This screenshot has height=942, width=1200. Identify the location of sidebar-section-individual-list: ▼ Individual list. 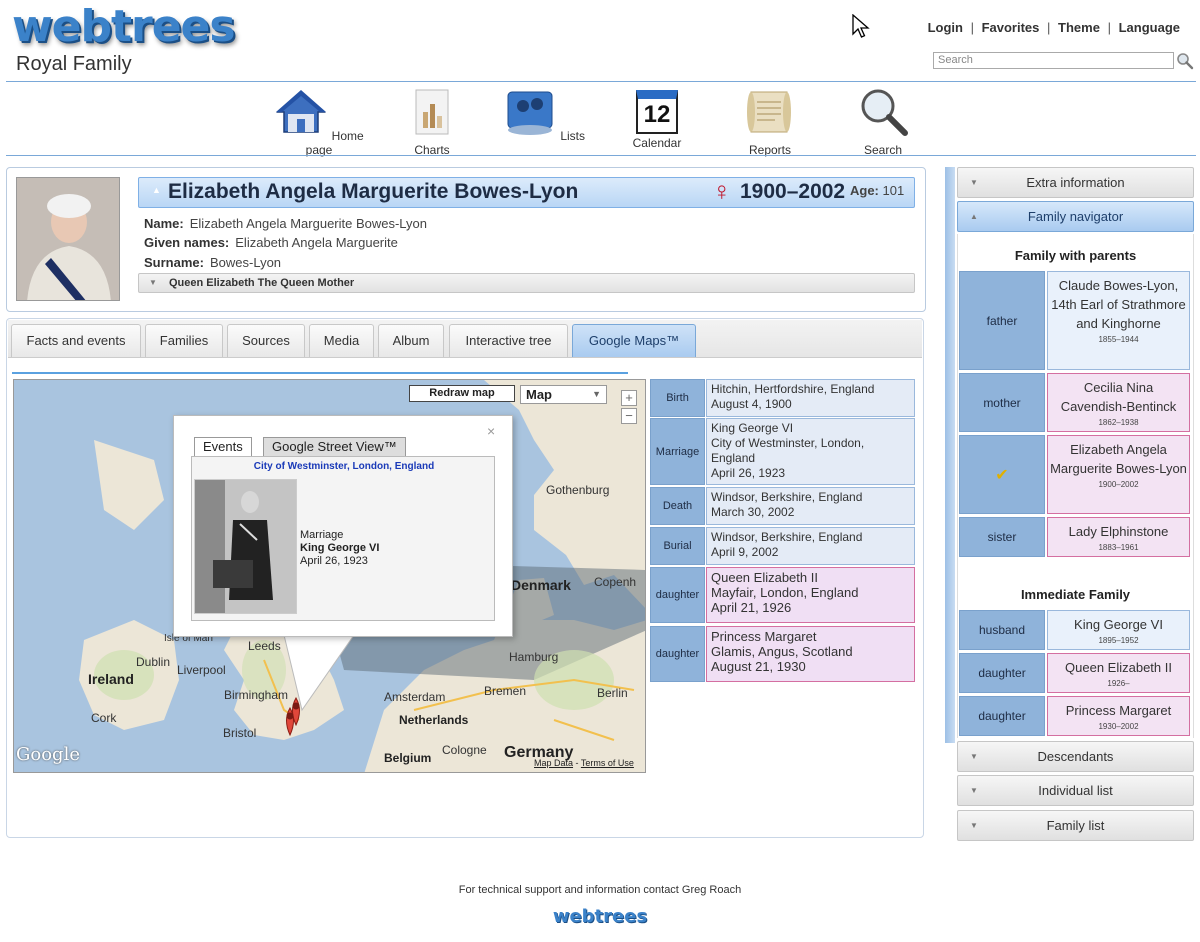
(1075, 790).